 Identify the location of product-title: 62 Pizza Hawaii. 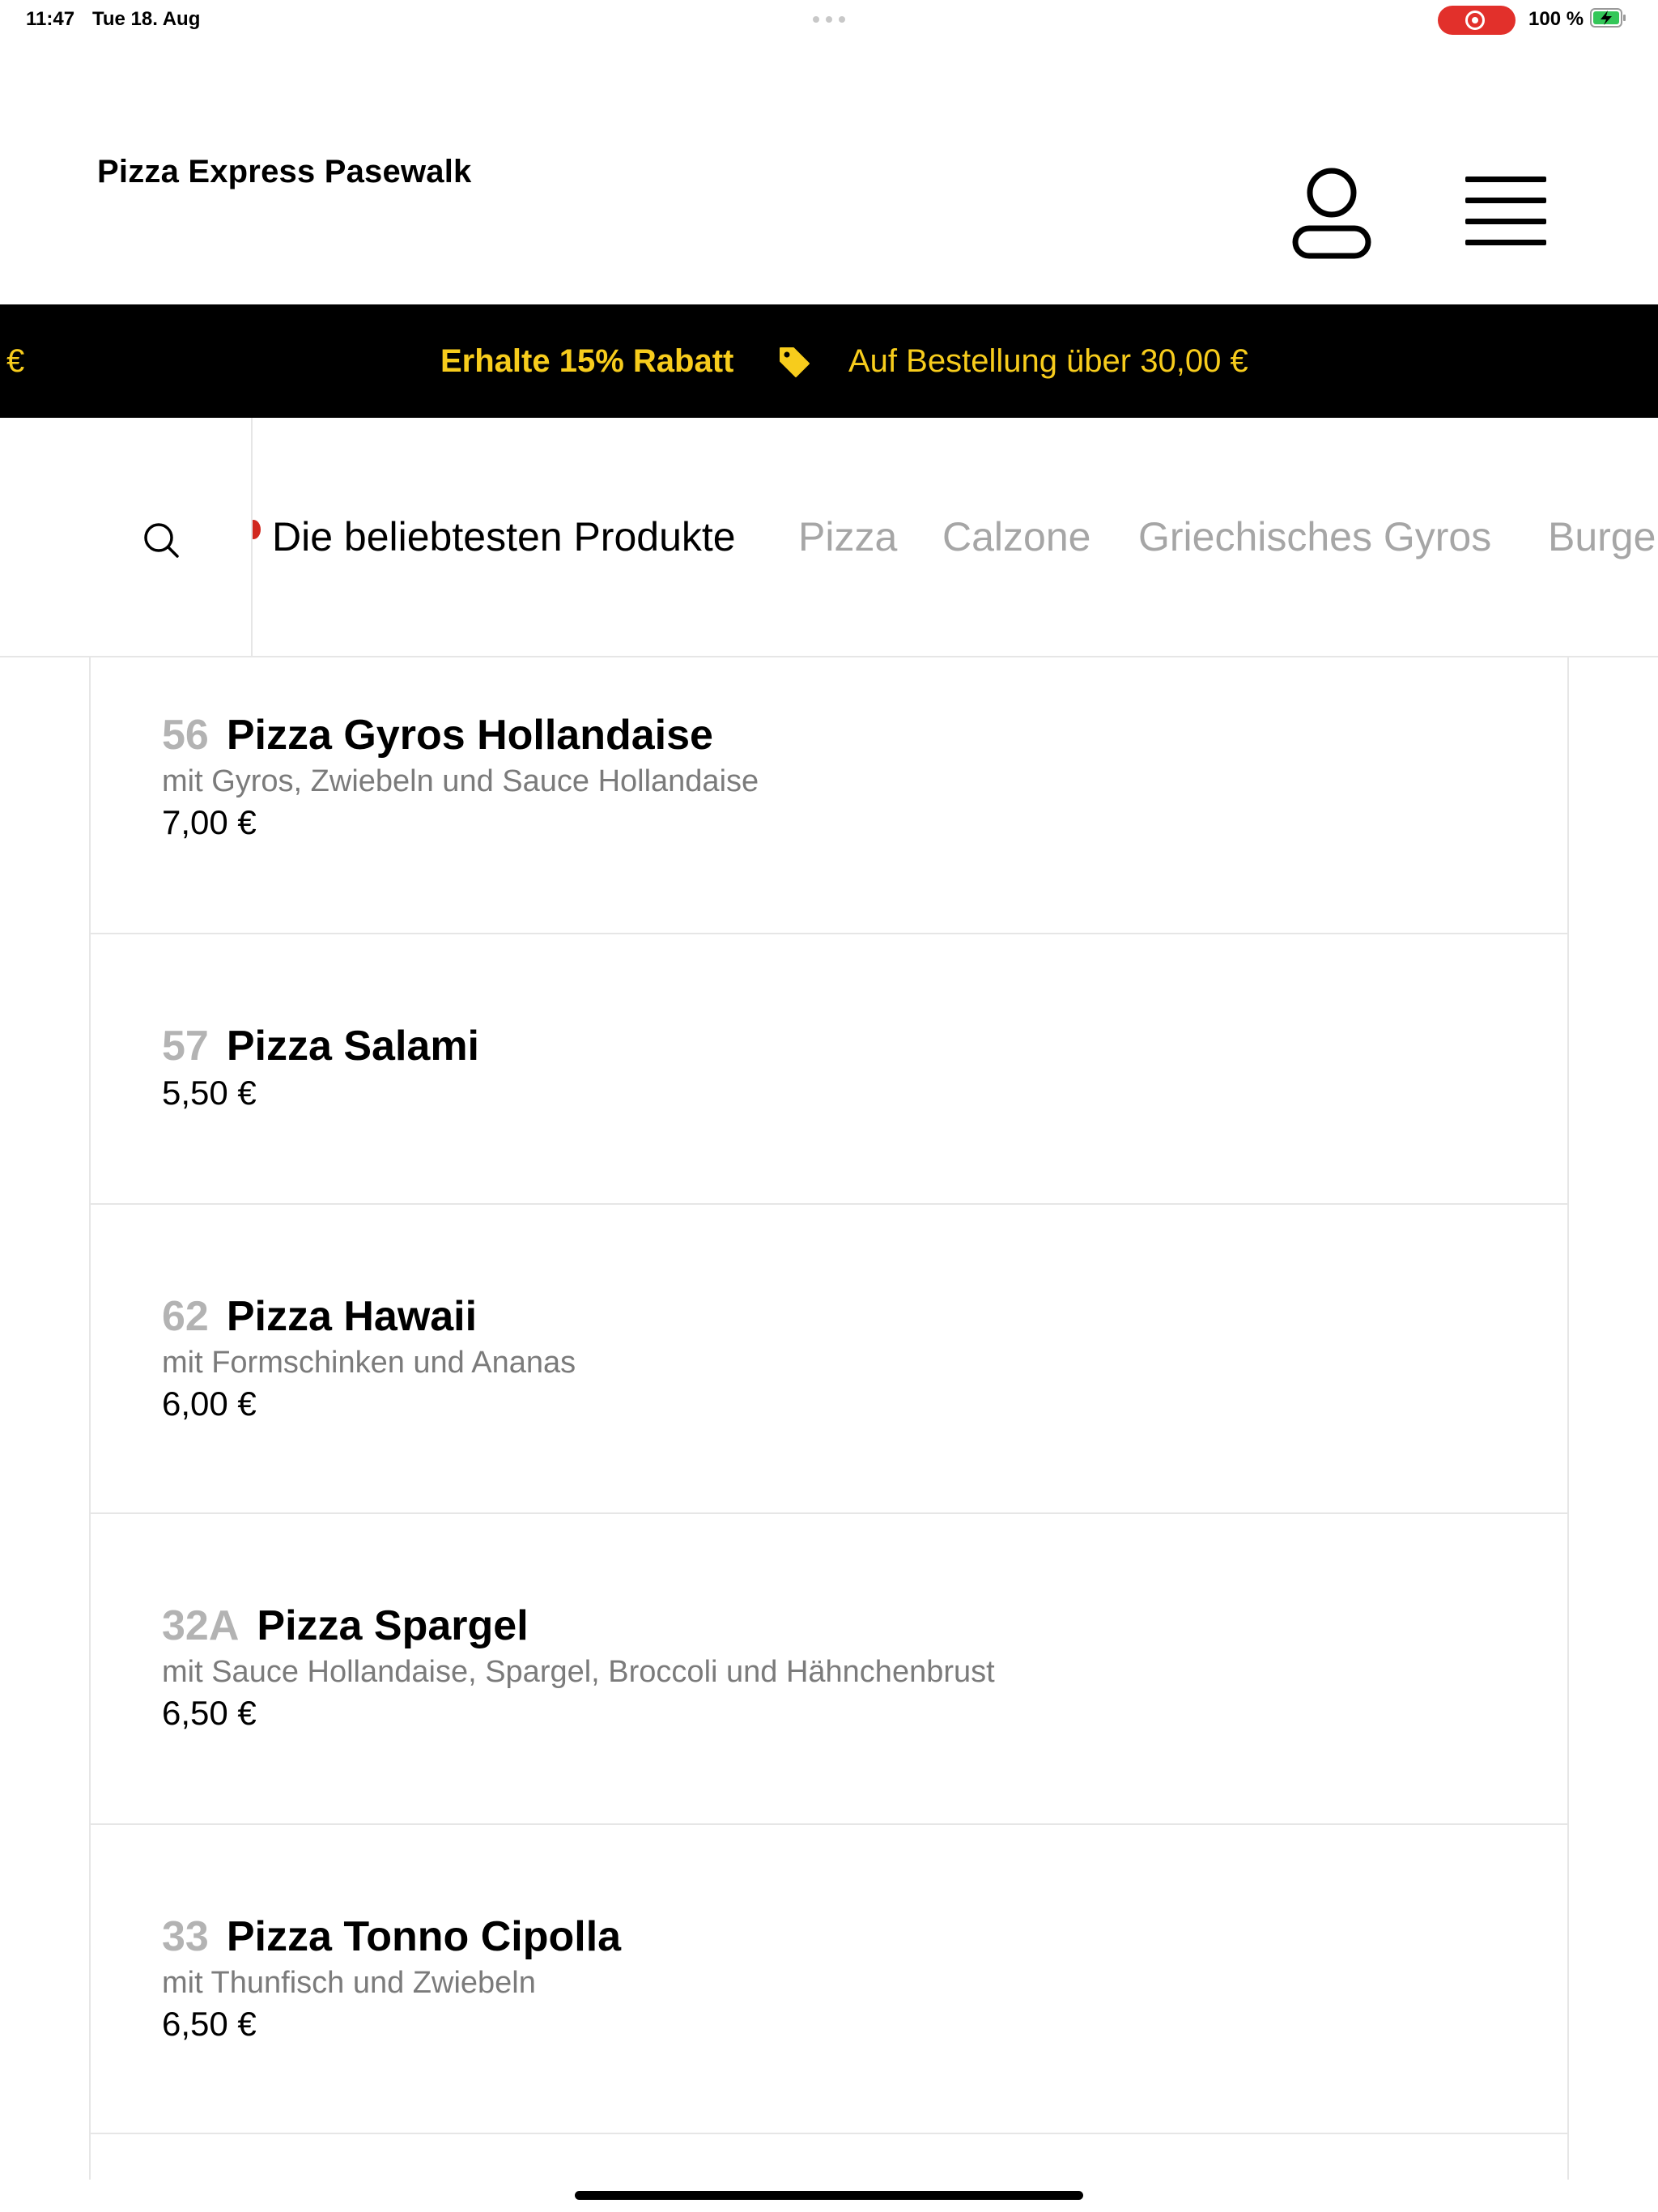
(319, 1316).